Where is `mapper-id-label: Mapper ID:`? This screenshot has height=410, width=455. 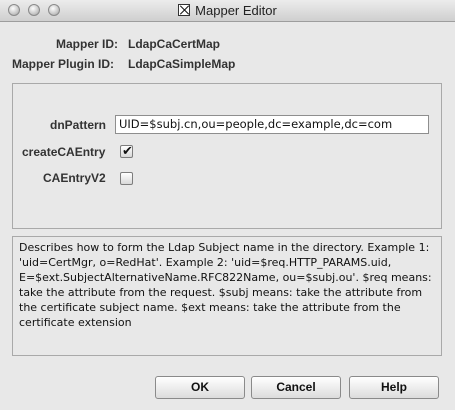
mapper-id-label: Mapper ID: is located at coordinates (87, 44).